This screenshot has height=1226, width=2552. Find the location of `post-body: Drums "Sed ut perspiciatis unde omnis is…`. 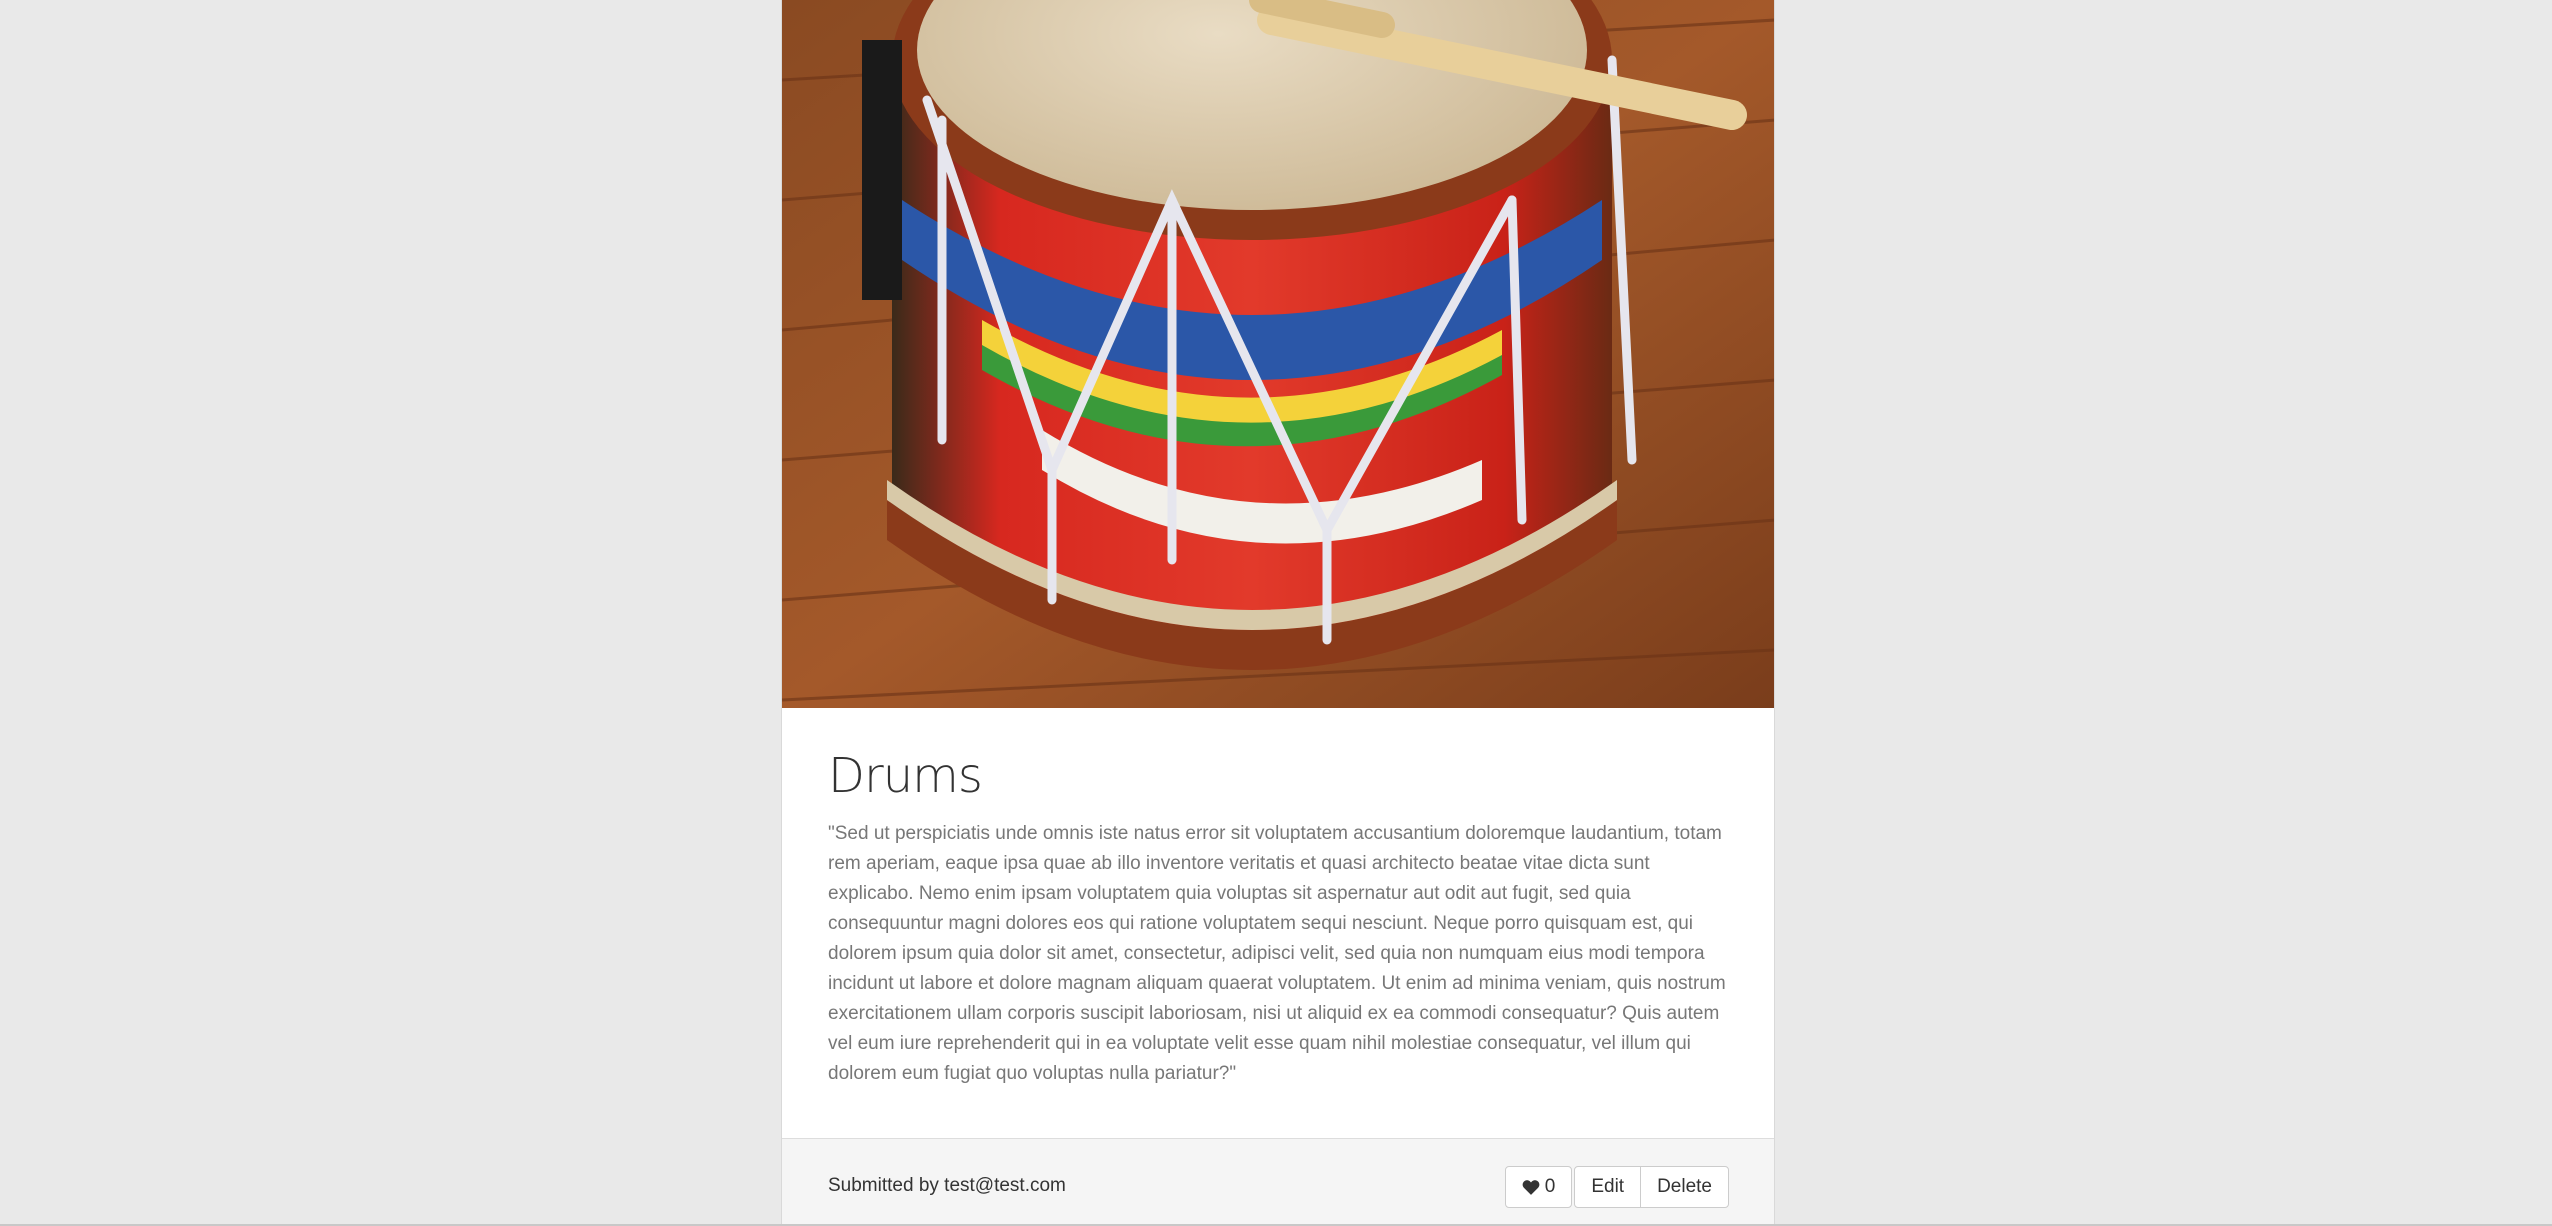

post-body: Drums "Sed ut perspiciatis unde omnis is… is located at coordinates (1278, 898).